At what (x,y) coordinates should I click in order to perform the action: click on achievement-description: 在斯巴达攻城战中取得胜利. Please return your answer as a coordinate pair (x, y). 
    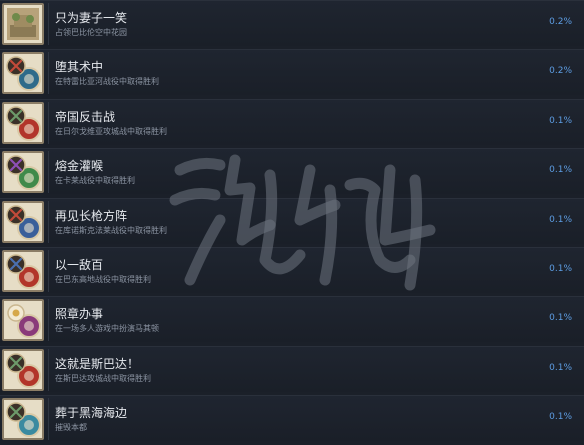
    Looking at the image, I should click on (103, 378).